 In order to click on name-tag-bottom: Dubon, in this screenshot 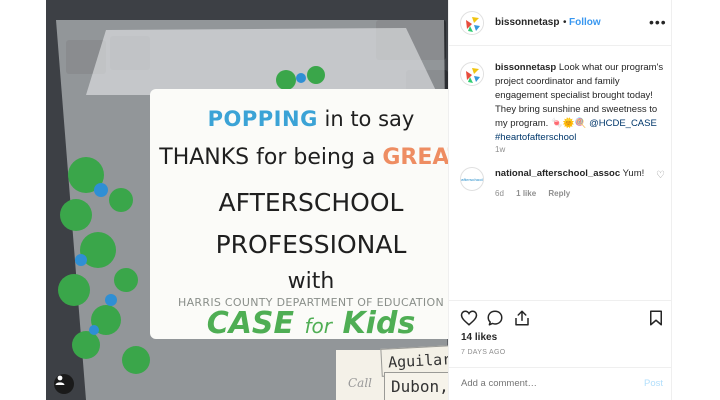, I will do `click(416, 386)`.